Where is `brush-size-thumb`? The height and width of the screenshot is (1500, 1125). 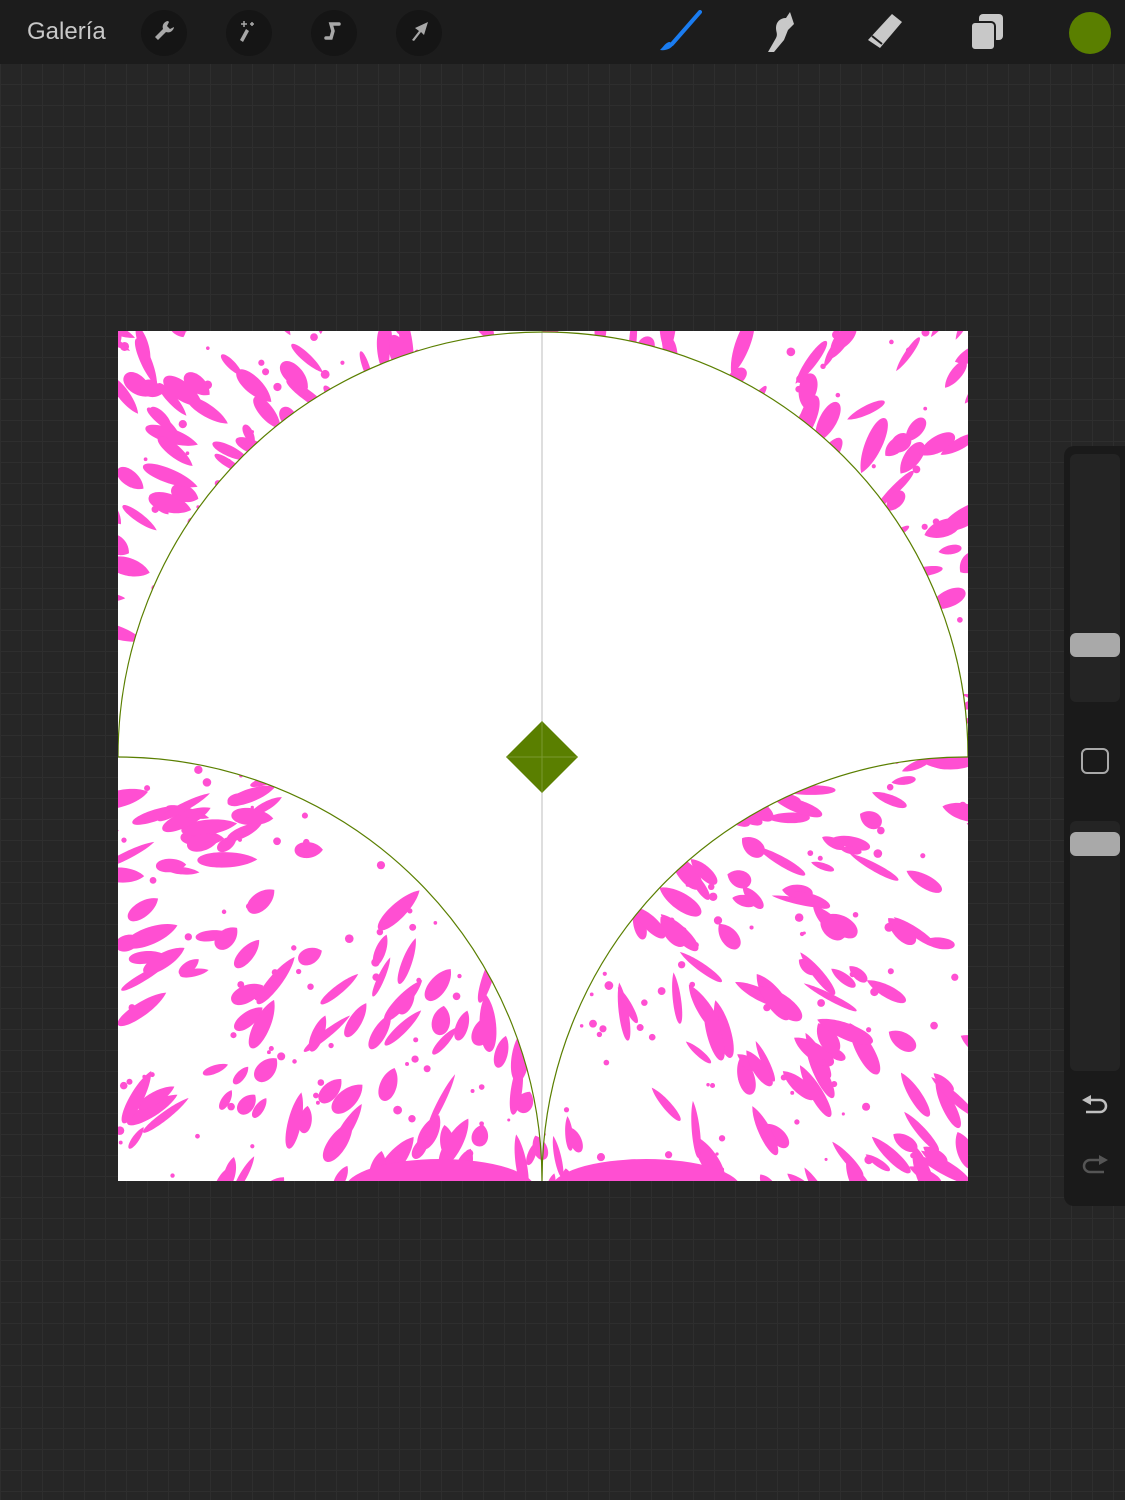 brush-size-thumb is located at coordinates (1095, 645).